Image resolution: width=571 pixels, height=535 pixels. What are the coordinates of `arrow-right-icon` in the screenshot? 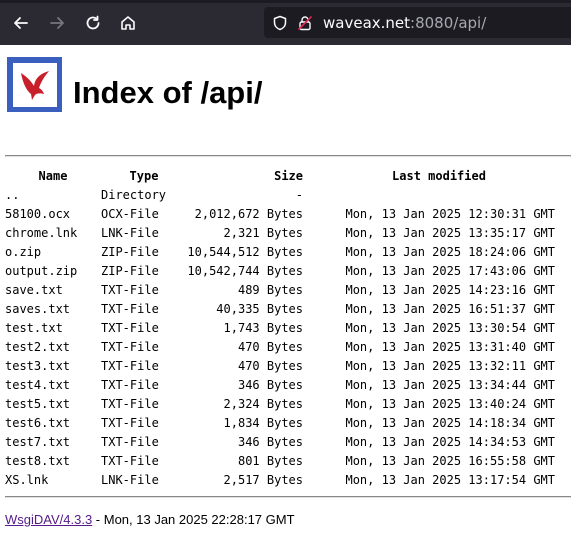 It's located at (57, 23).